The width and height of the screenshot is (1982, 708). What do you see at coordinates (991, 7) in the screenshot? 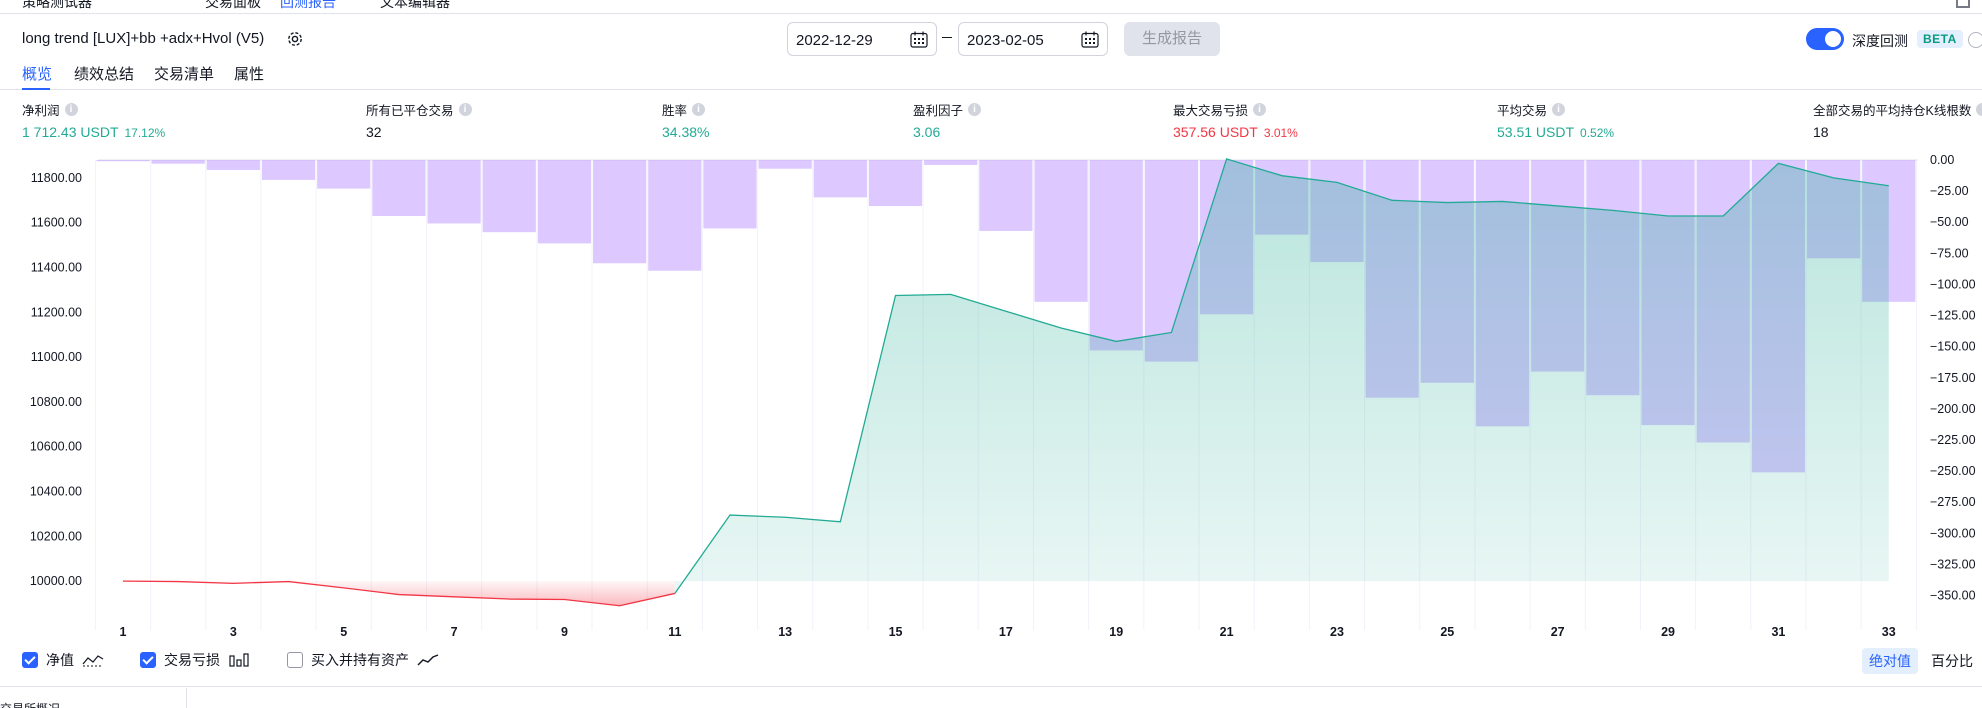
I see `top-tab-strip: 策略测试器 交易面板 回测报告 文本编辑器` at bounding box center [991, 7].